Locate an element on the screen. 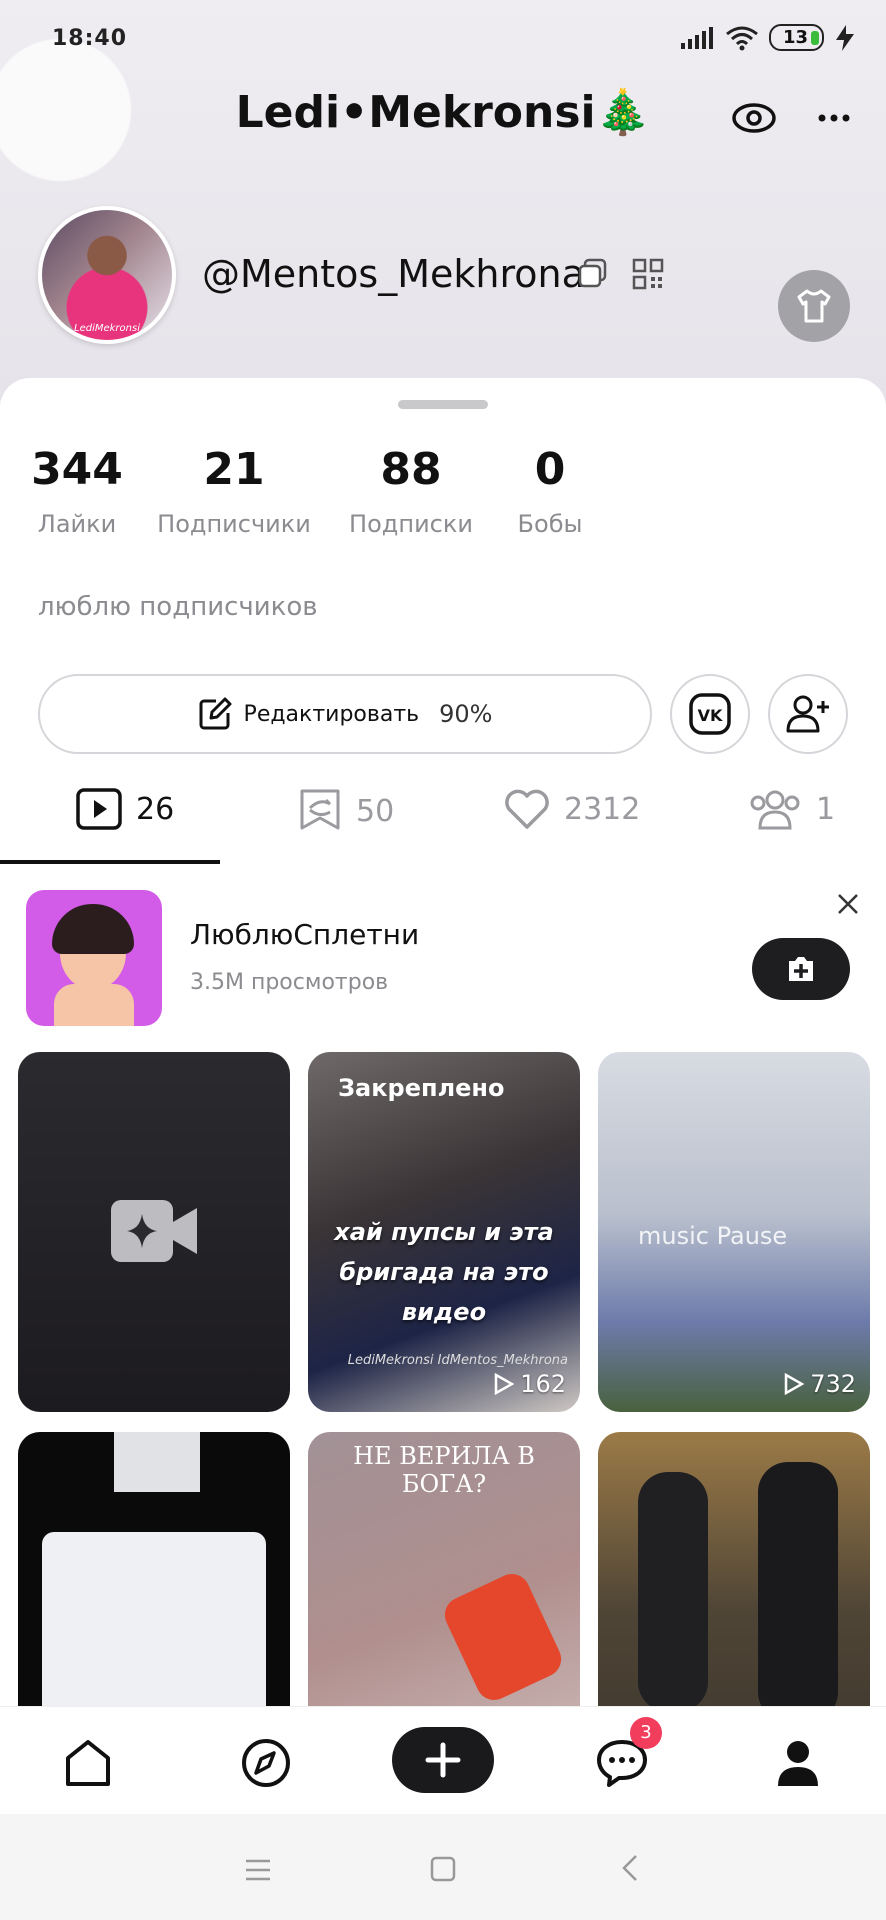  bottom-navigation: 3 is located at coordinates (443, 1760).